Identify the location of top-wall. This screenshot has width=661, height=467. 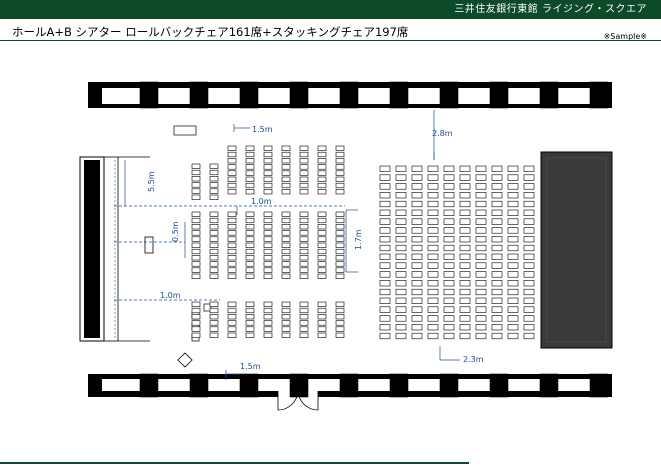
(350, 95).